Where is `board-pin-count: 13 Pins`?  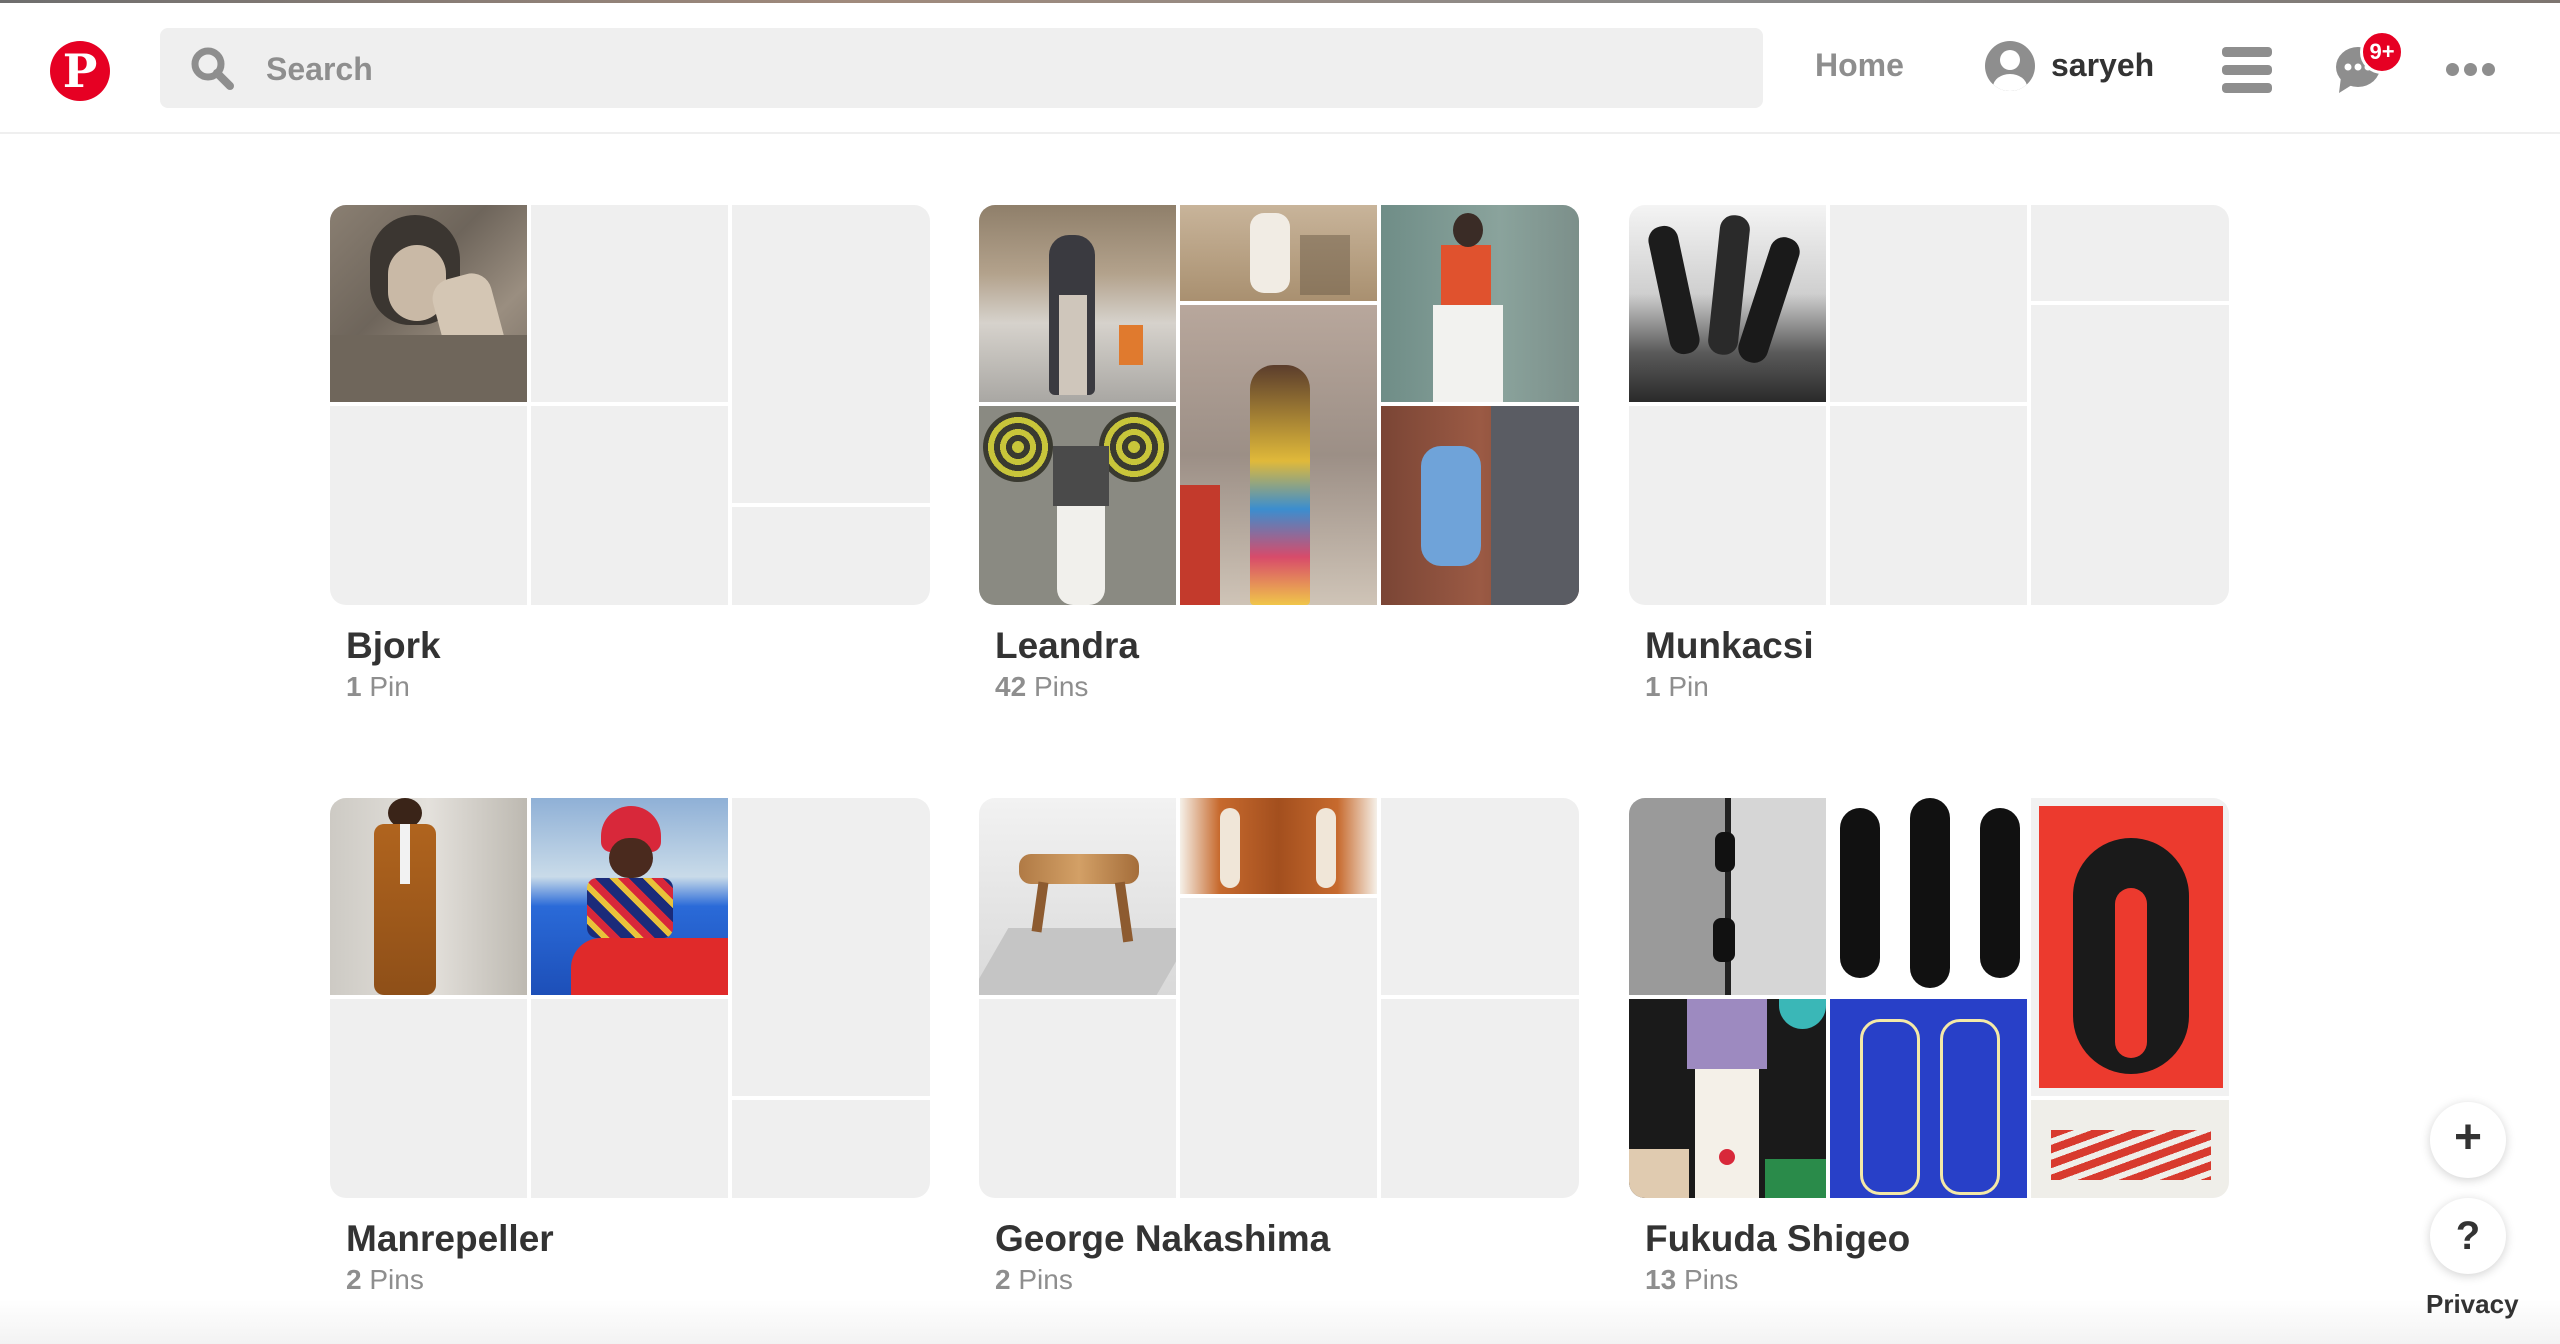 board-pin-count: 13 Pins is located at coordinates (1692, 1279).